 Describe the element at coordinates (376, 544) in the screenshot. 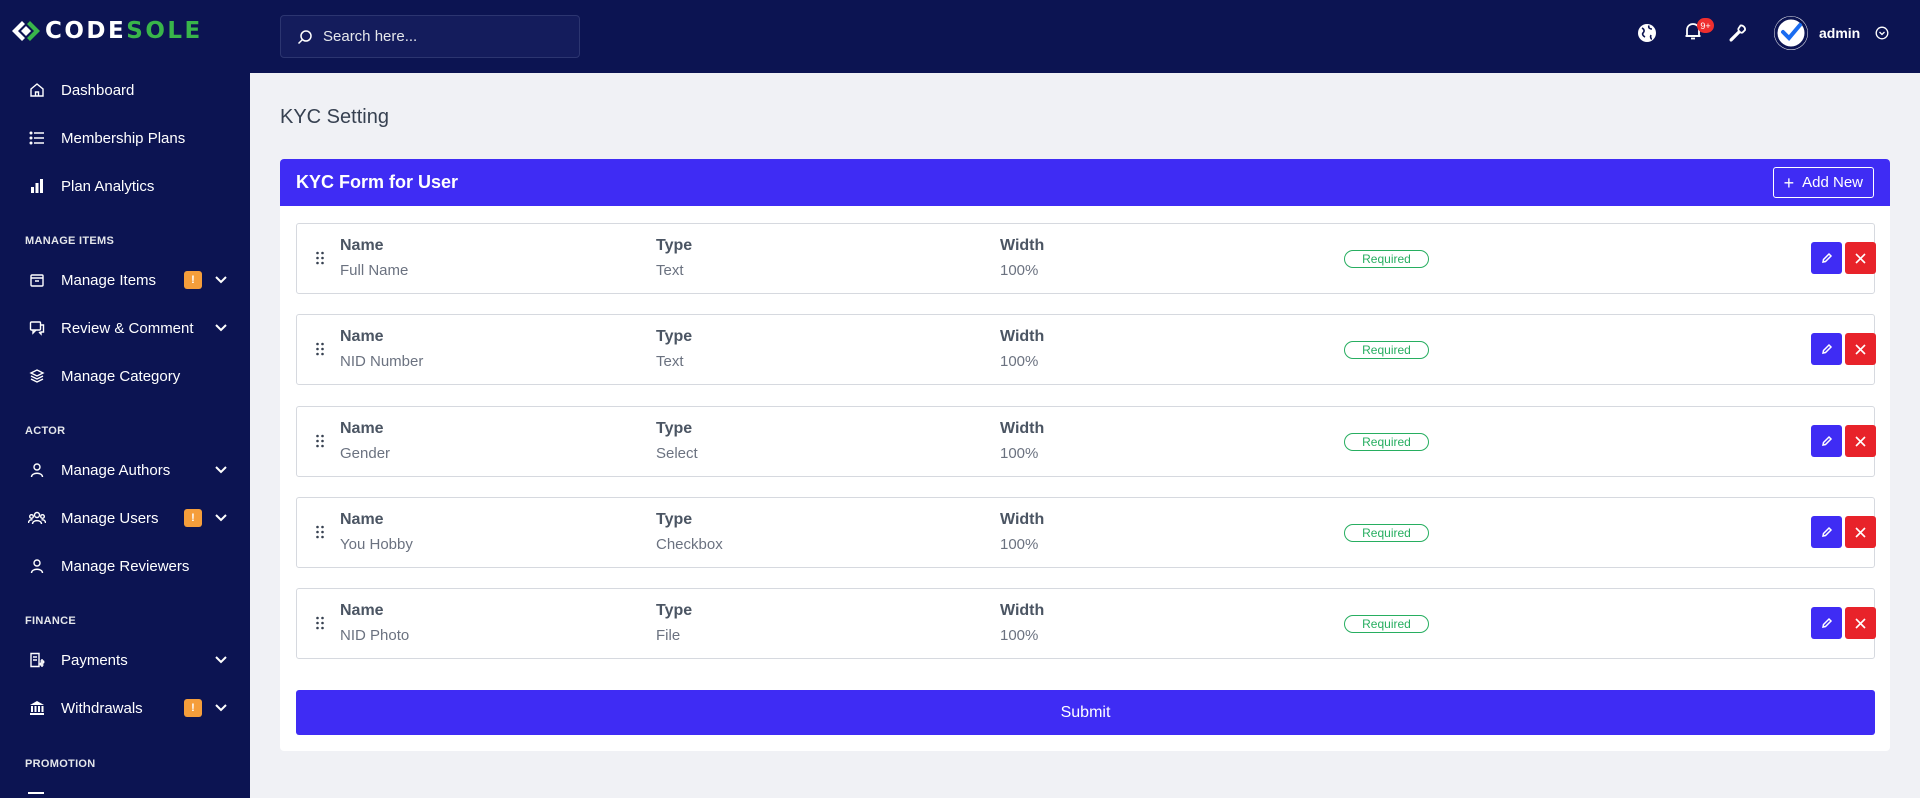

I see `field-name-value: You Hobby` at that location.